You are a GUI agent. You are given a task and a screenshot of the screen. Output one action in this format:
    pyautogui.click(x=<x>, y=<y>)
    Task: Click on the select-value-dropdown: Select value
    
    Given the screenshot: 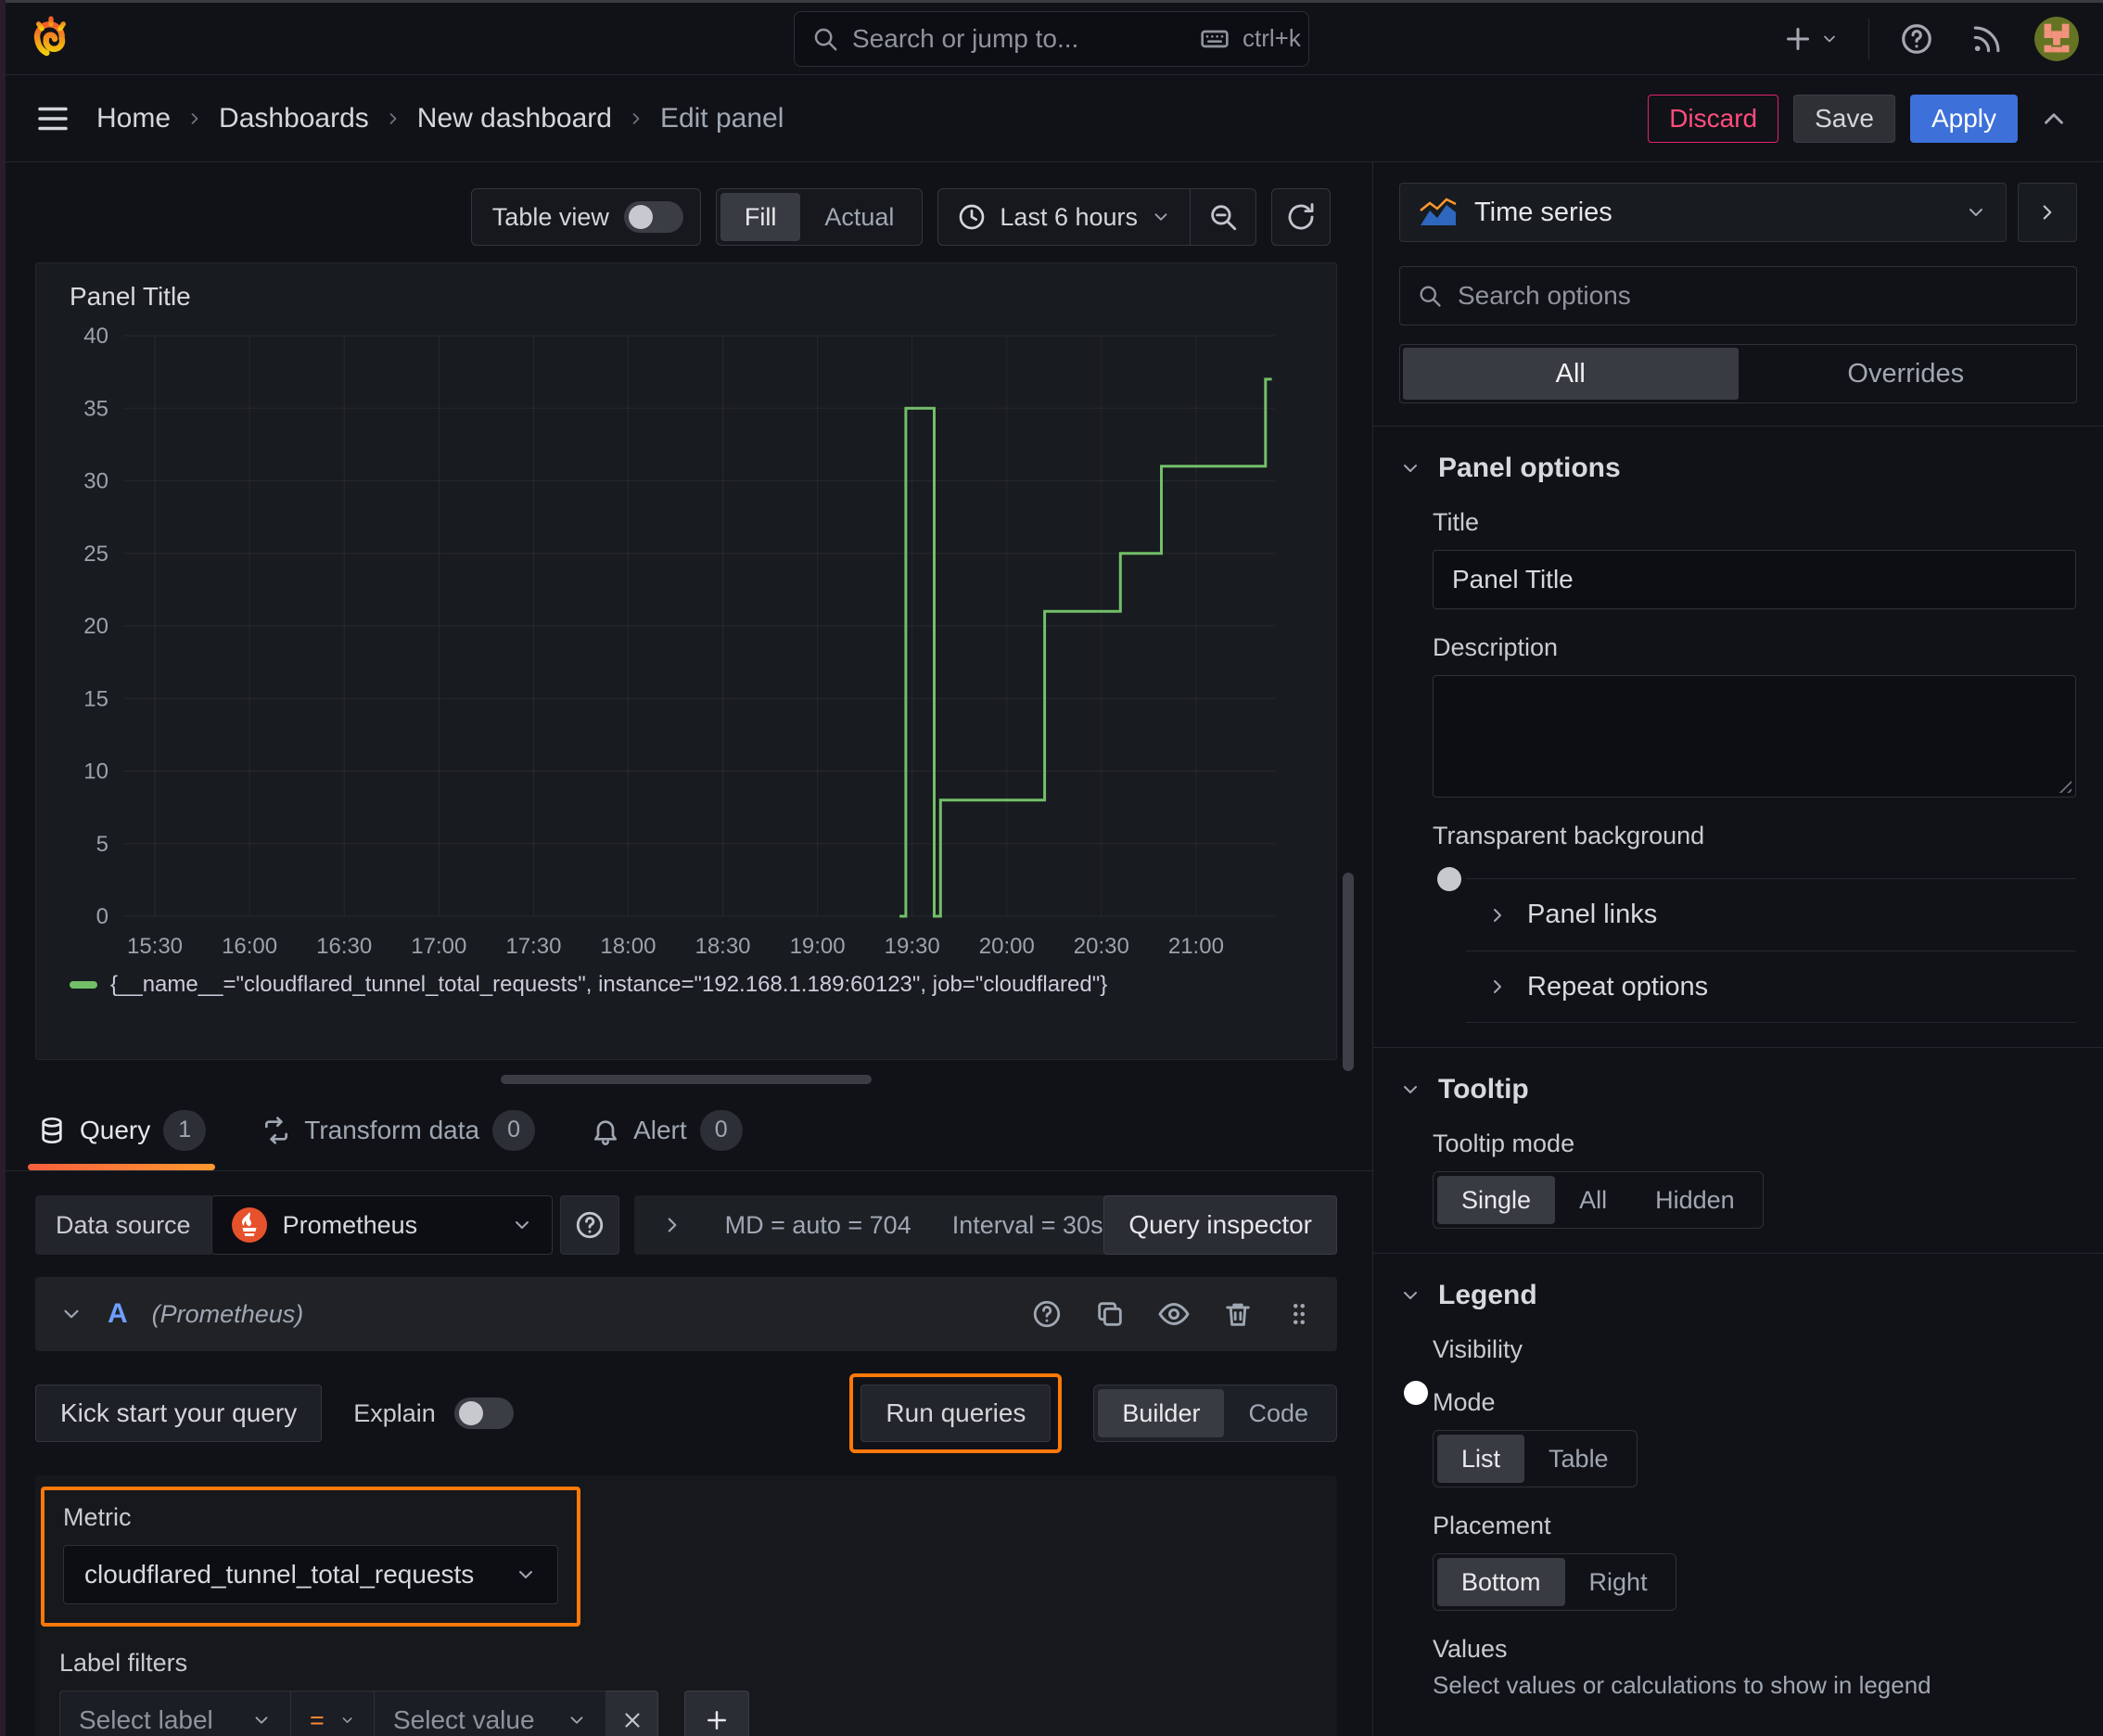 What is the action you would take?
    pyautogui.click(x=490, y=1713)
    